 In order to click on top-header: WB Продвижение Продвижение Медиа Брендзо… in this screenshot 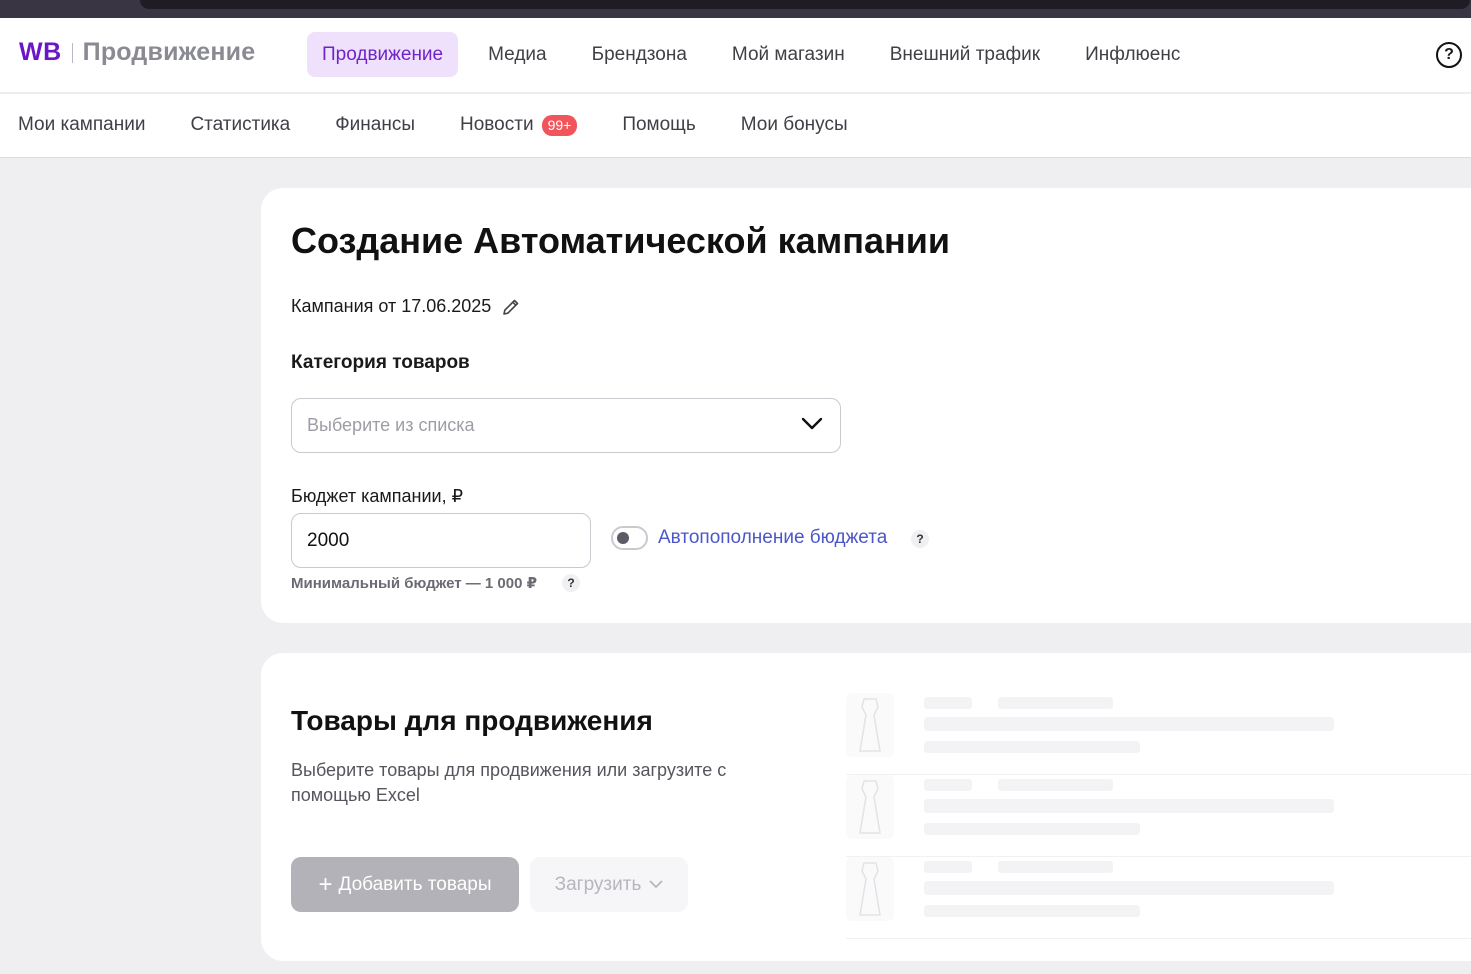, I will do `click(735, 55)`.